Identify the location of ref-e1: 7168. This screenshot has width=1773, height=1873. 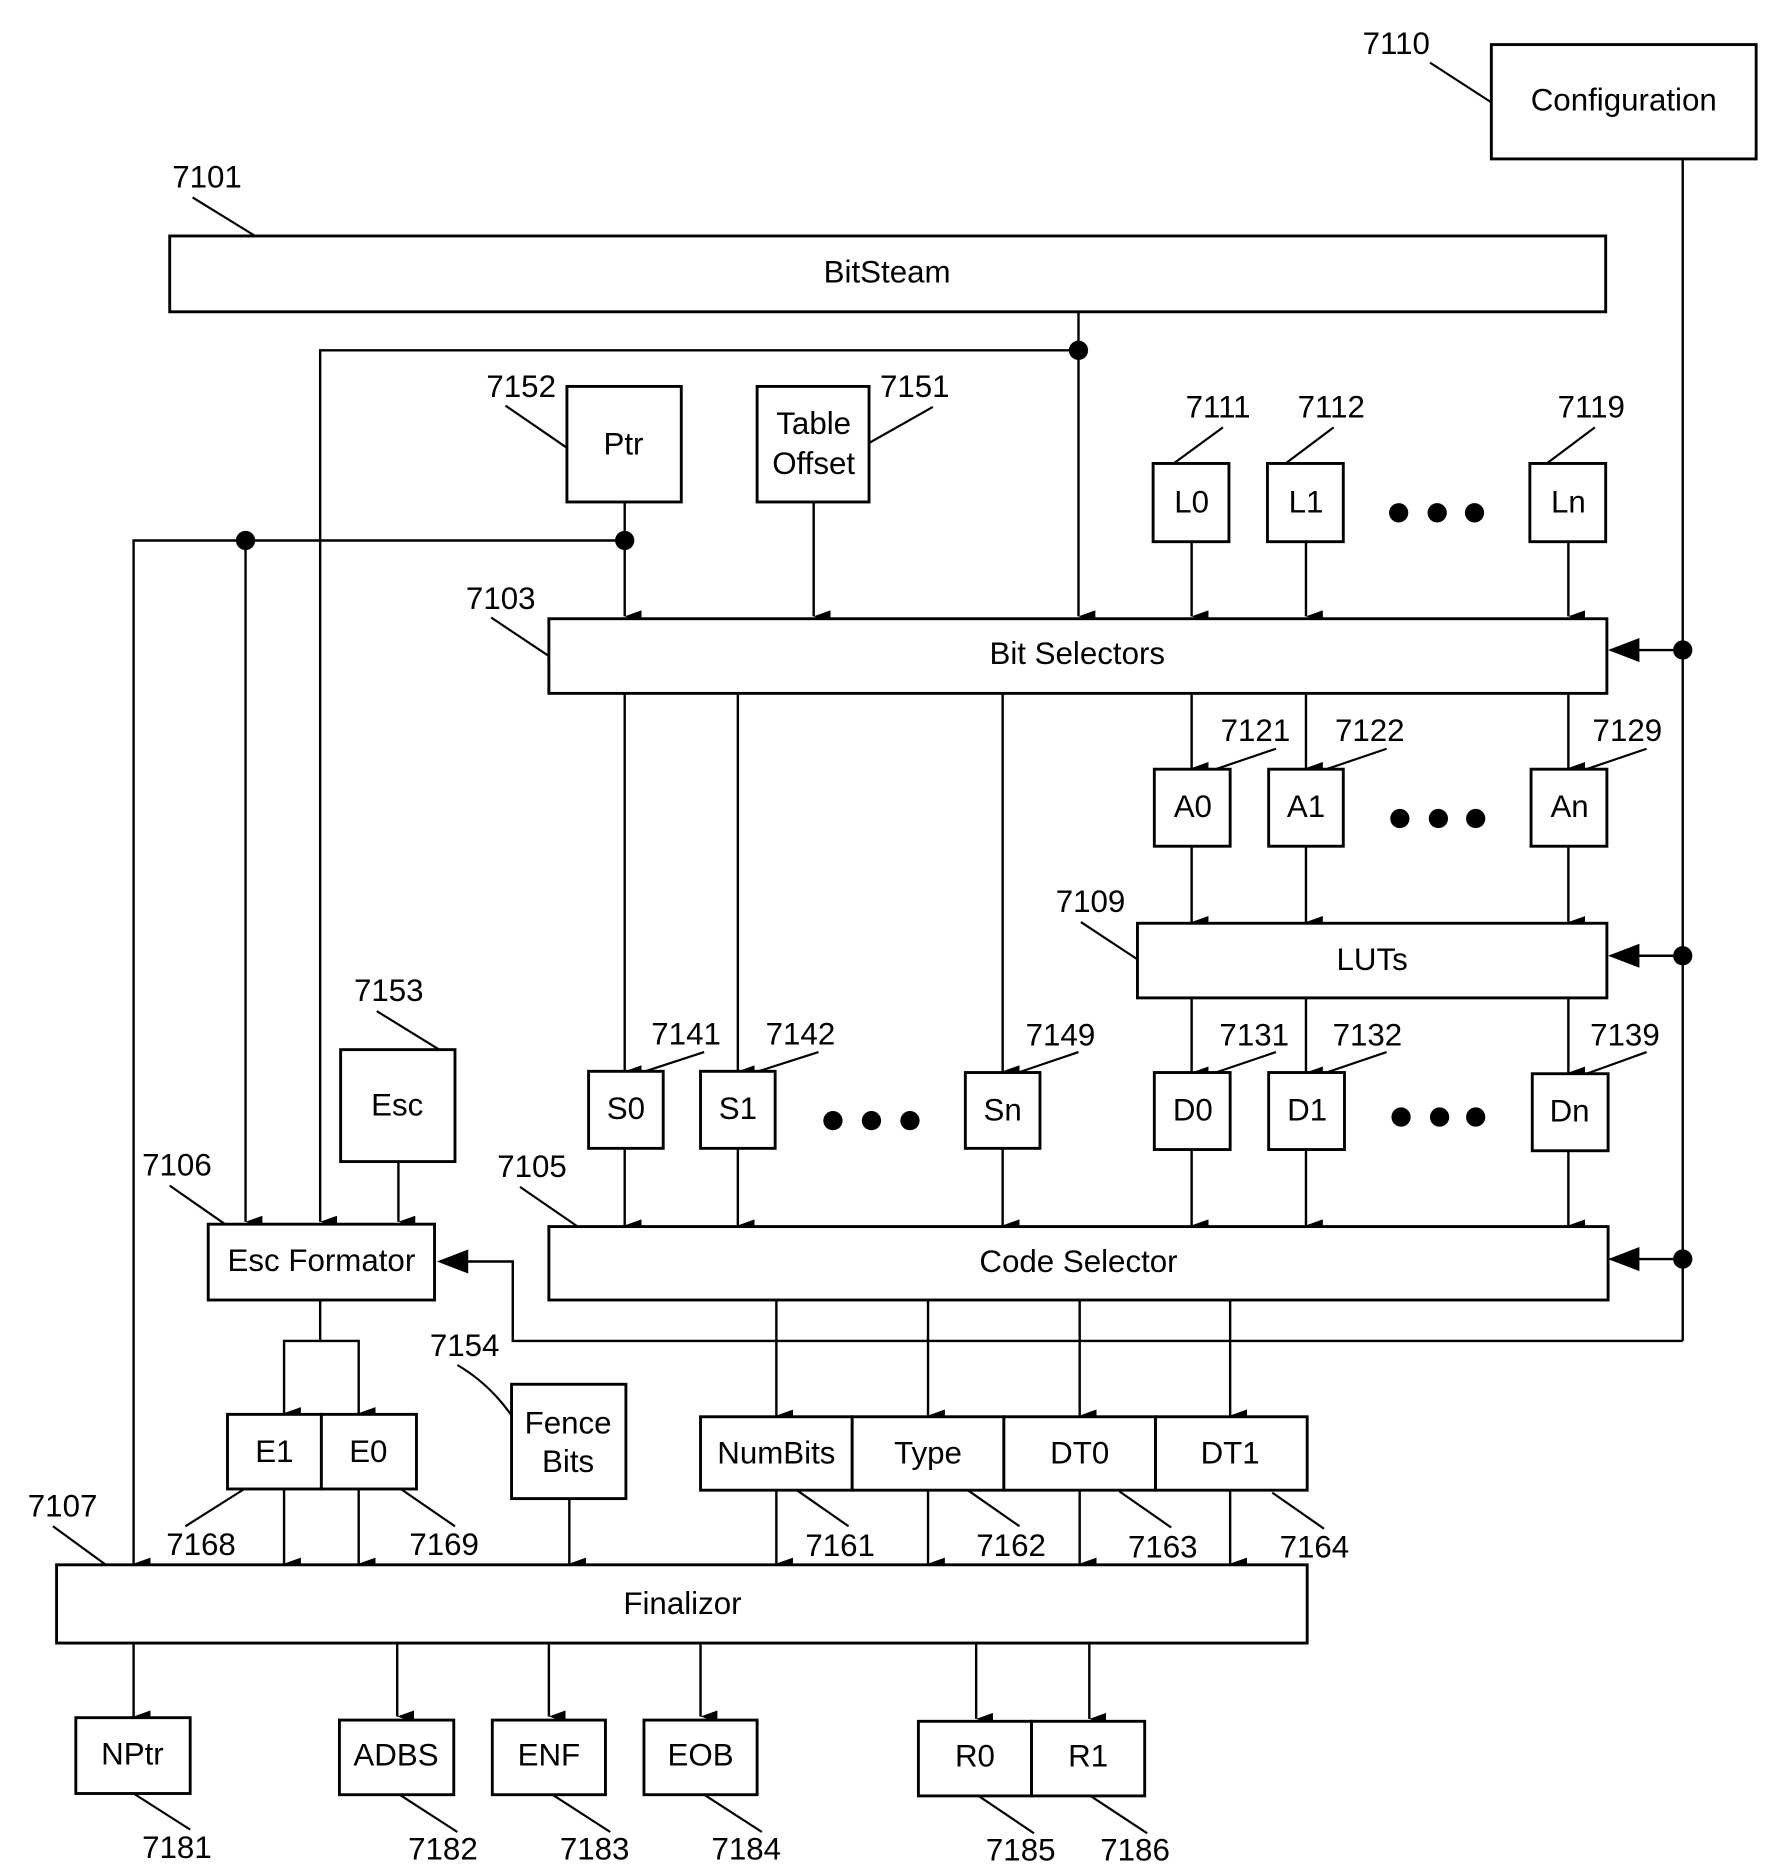
(201, 1544).